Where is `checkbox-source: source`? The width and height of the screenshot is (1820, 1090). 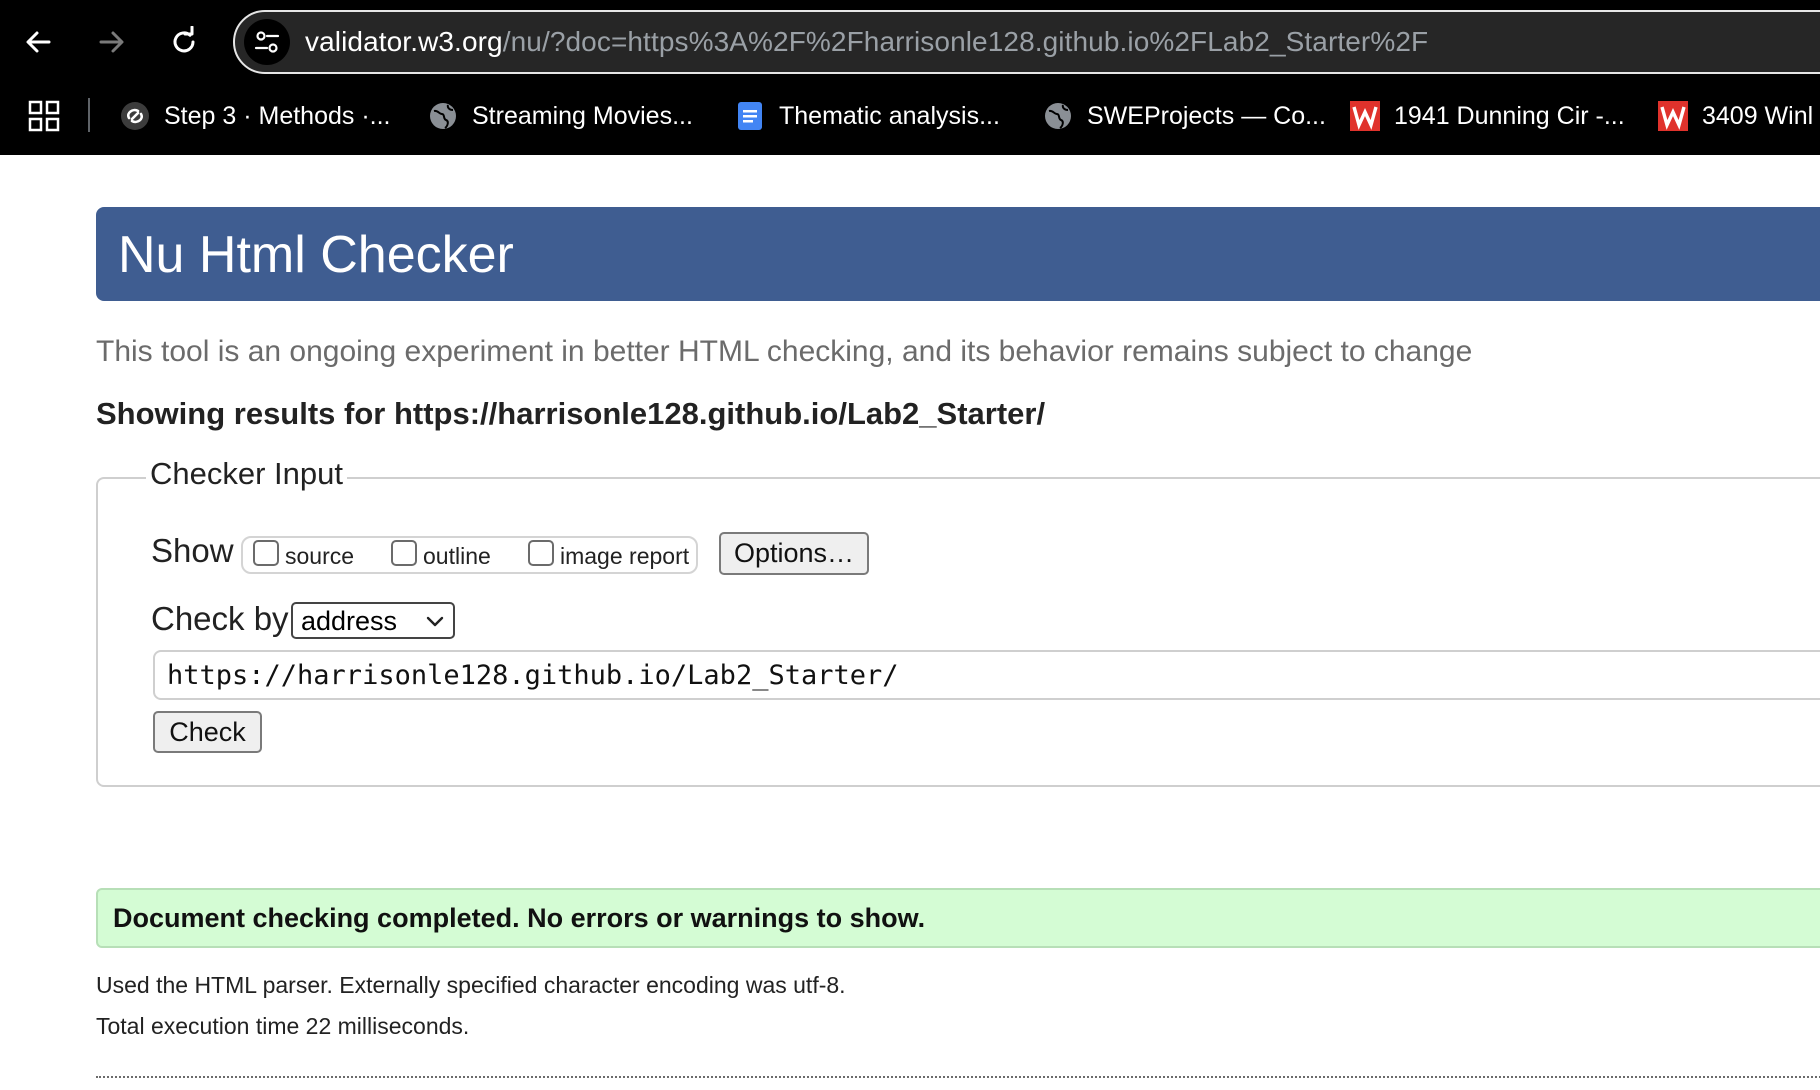 checkbox-source: source is located at coordinates (303, 556).